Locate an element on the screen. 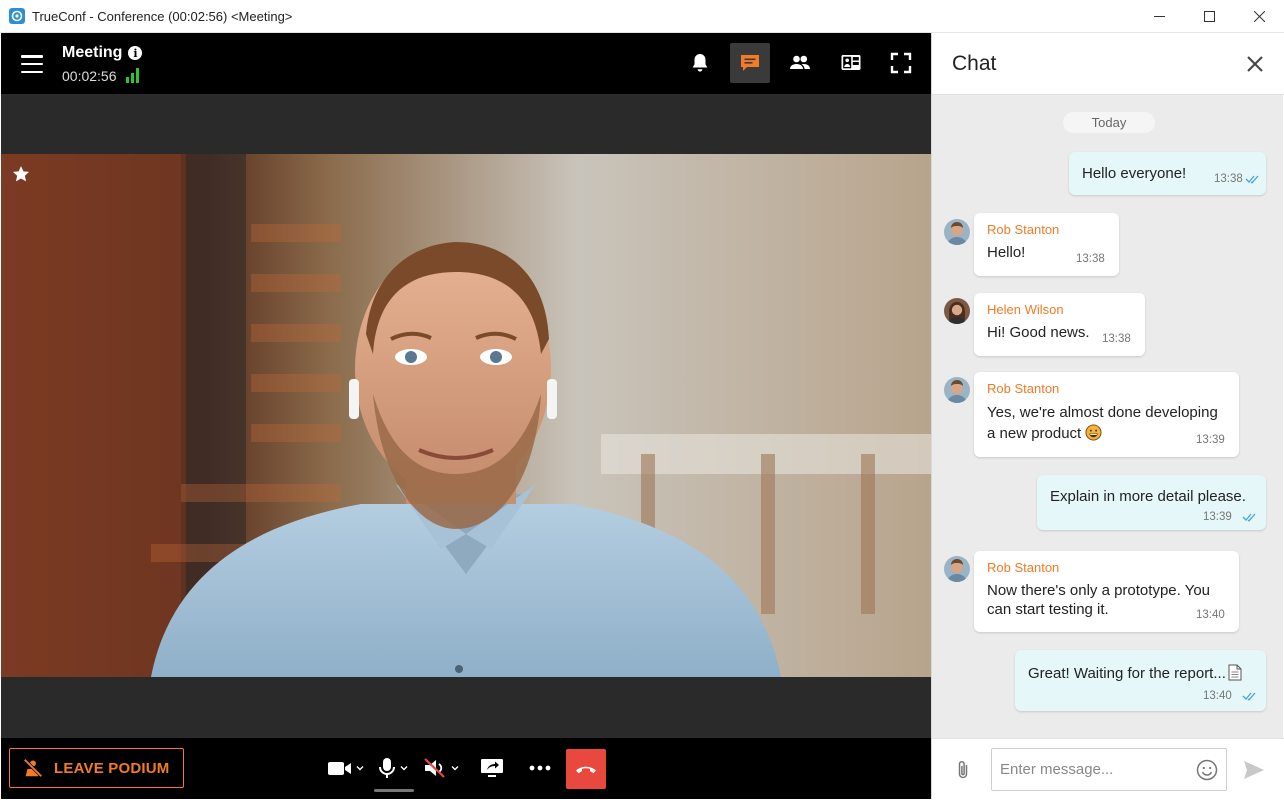  chat-header: Chat is located at coordinates (1108, 64).